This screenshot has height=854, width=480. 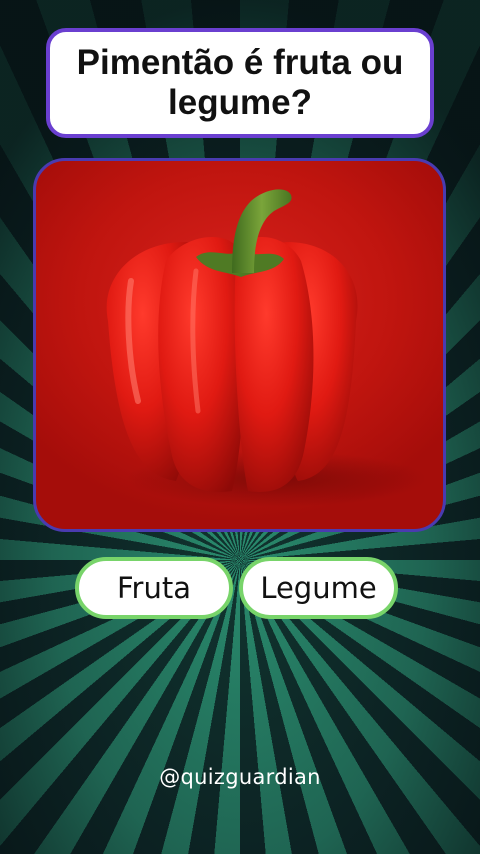 I want to click on creator-handle: @quizguardian, so click(x=240, y=777).